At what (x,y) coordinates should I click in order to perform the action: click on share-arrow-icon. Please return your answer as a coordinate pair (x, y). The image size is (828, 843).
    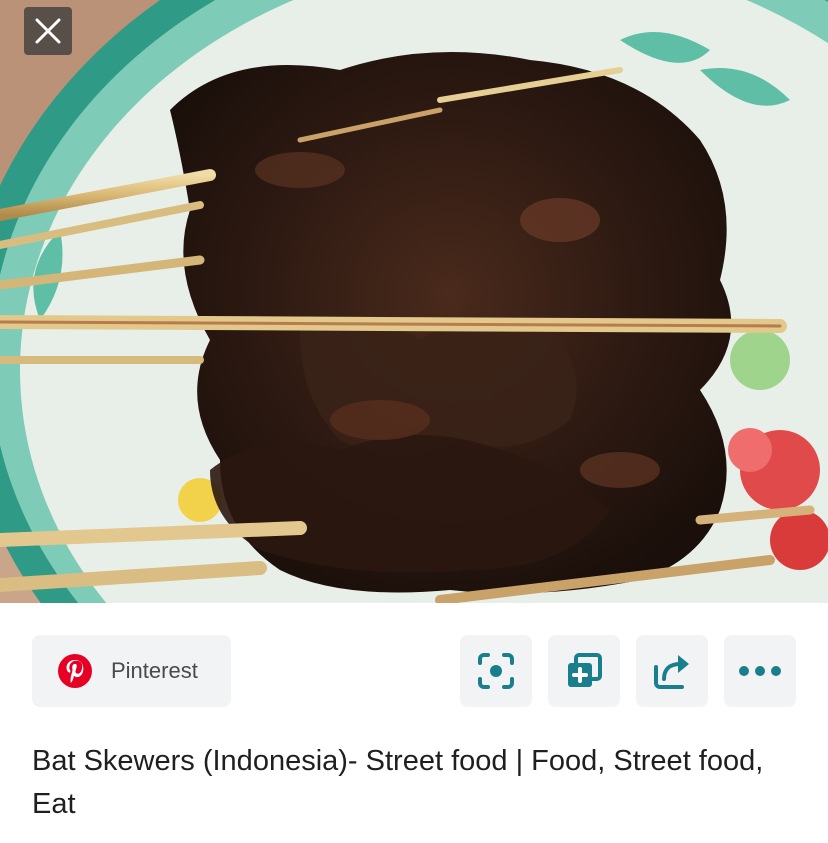
    Looking at the image, I should click on (671, 672).